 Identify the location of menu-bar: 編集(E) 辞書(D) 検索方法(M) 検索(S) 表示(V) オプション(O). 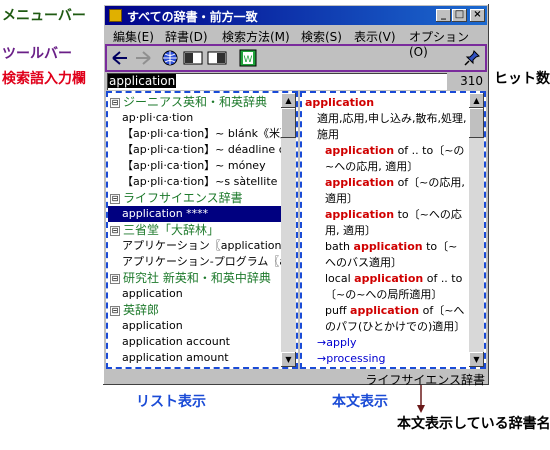
(296, 42).